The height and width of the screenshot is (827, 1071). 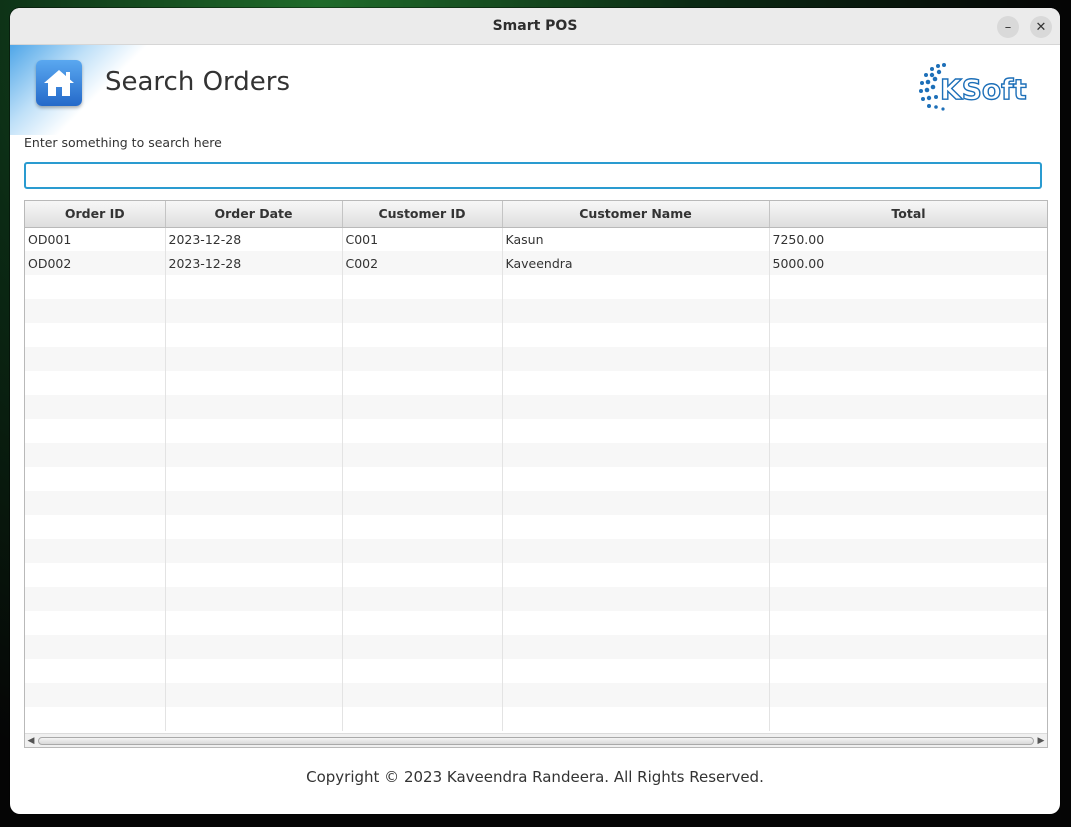 What do you see at coordinates (535, 26) in the screenshot?
I see `title-bar: Smart POS – ✕` at bounding box center [535, 26].